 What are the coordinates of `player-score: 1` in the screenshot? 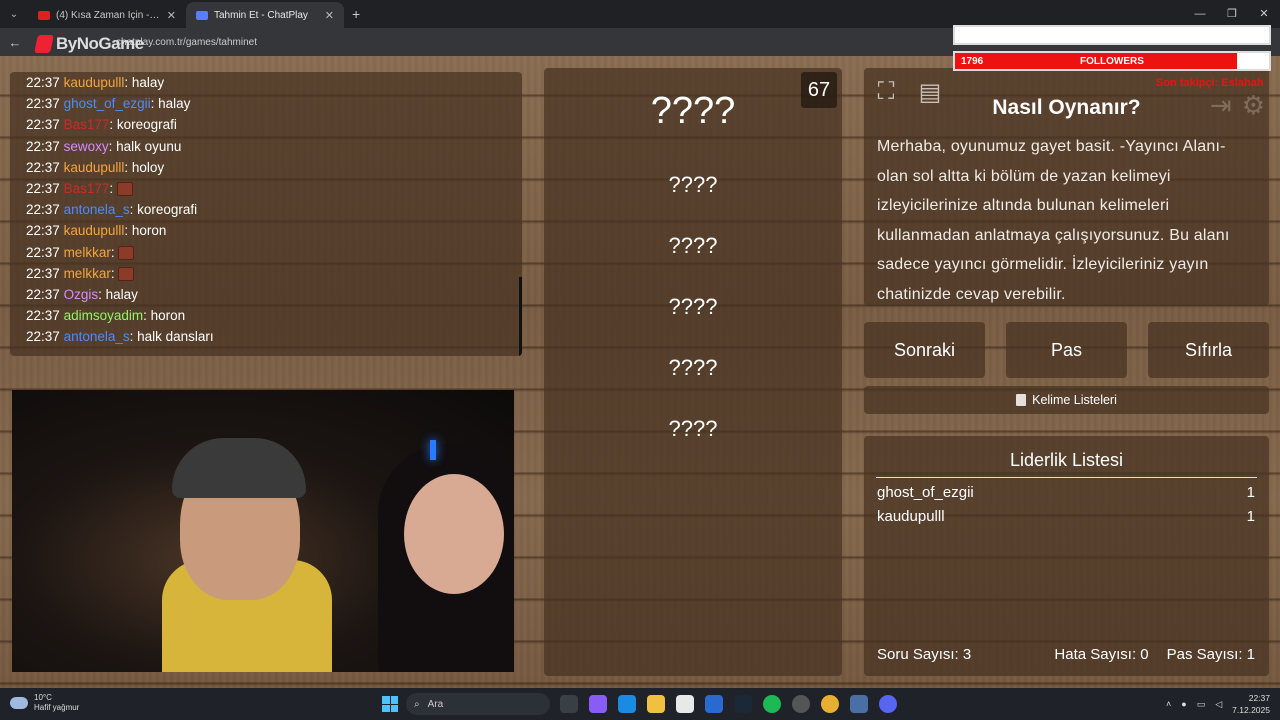 It's located at (1250, 492).